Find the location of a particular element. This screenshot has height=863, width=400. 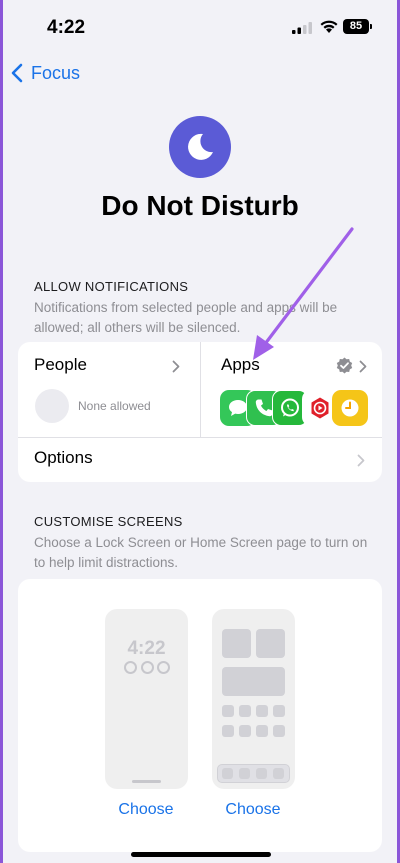

home-indicator is located at coordinates (201, 854).